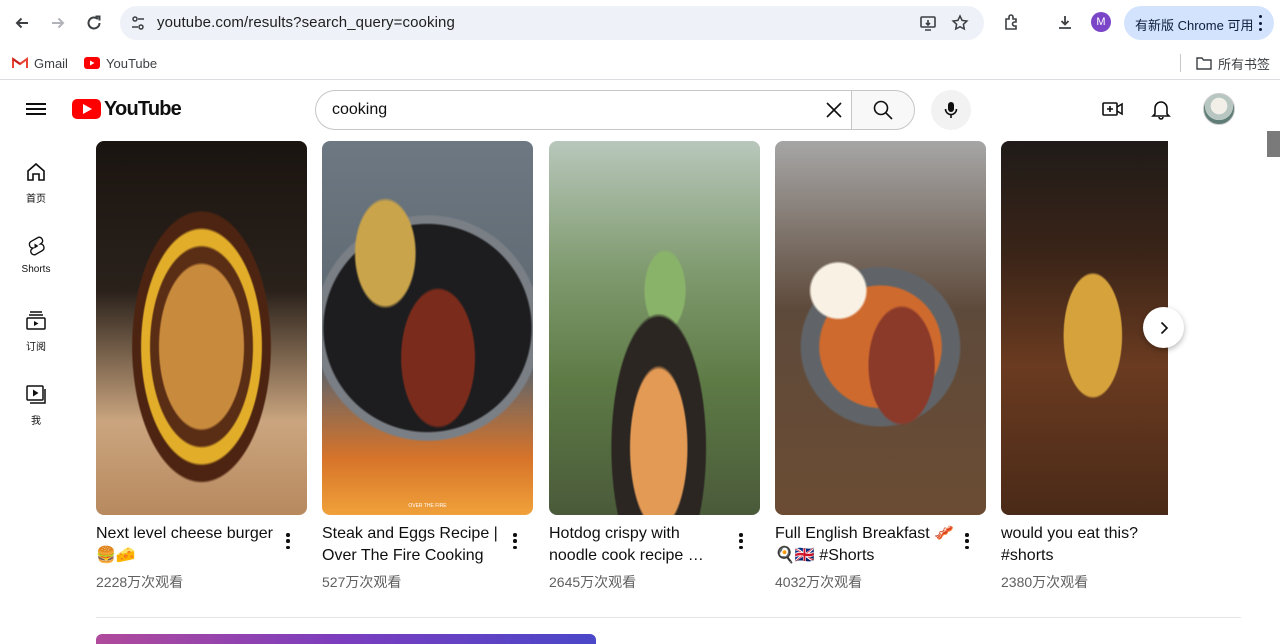 The width and height of the screenshot is (1280, 644). Describe the element at coordinates (20, 63) in the screenshot. I see `gmail-icon` at that location.